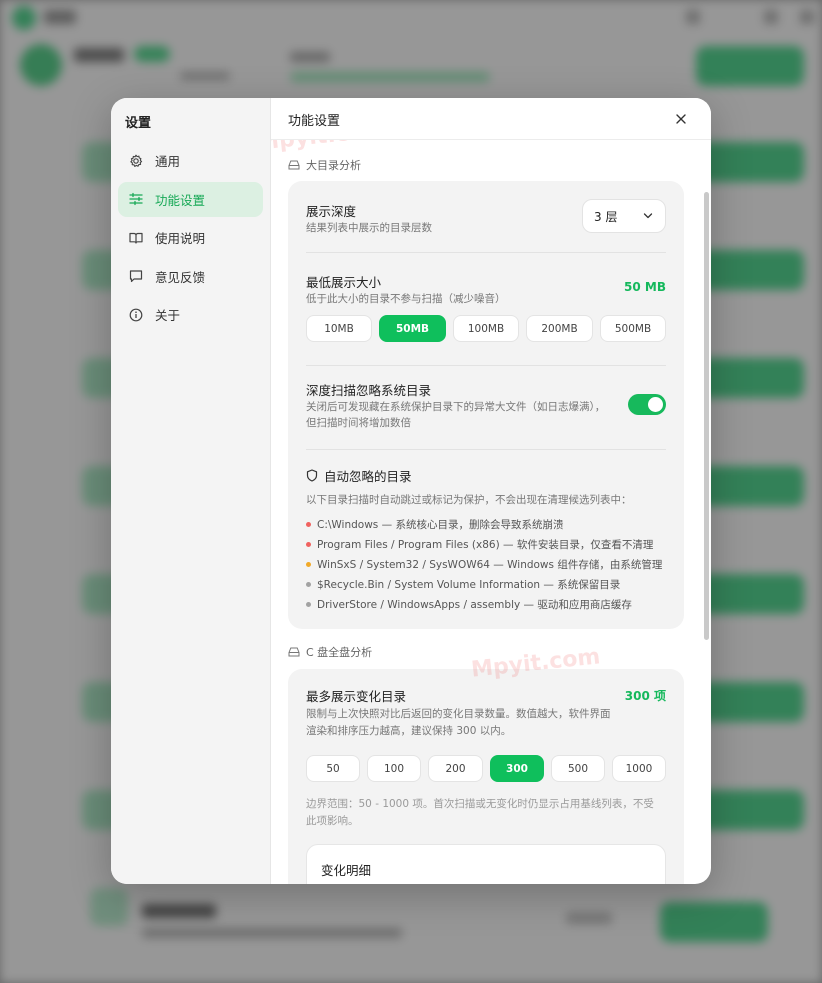 This screenshot has width=822, height=983. What do you see at coordinates (180, 200) in the screenshot?
I see `sidebar-item-label: 功能设置` at bounding box center [180, 200].